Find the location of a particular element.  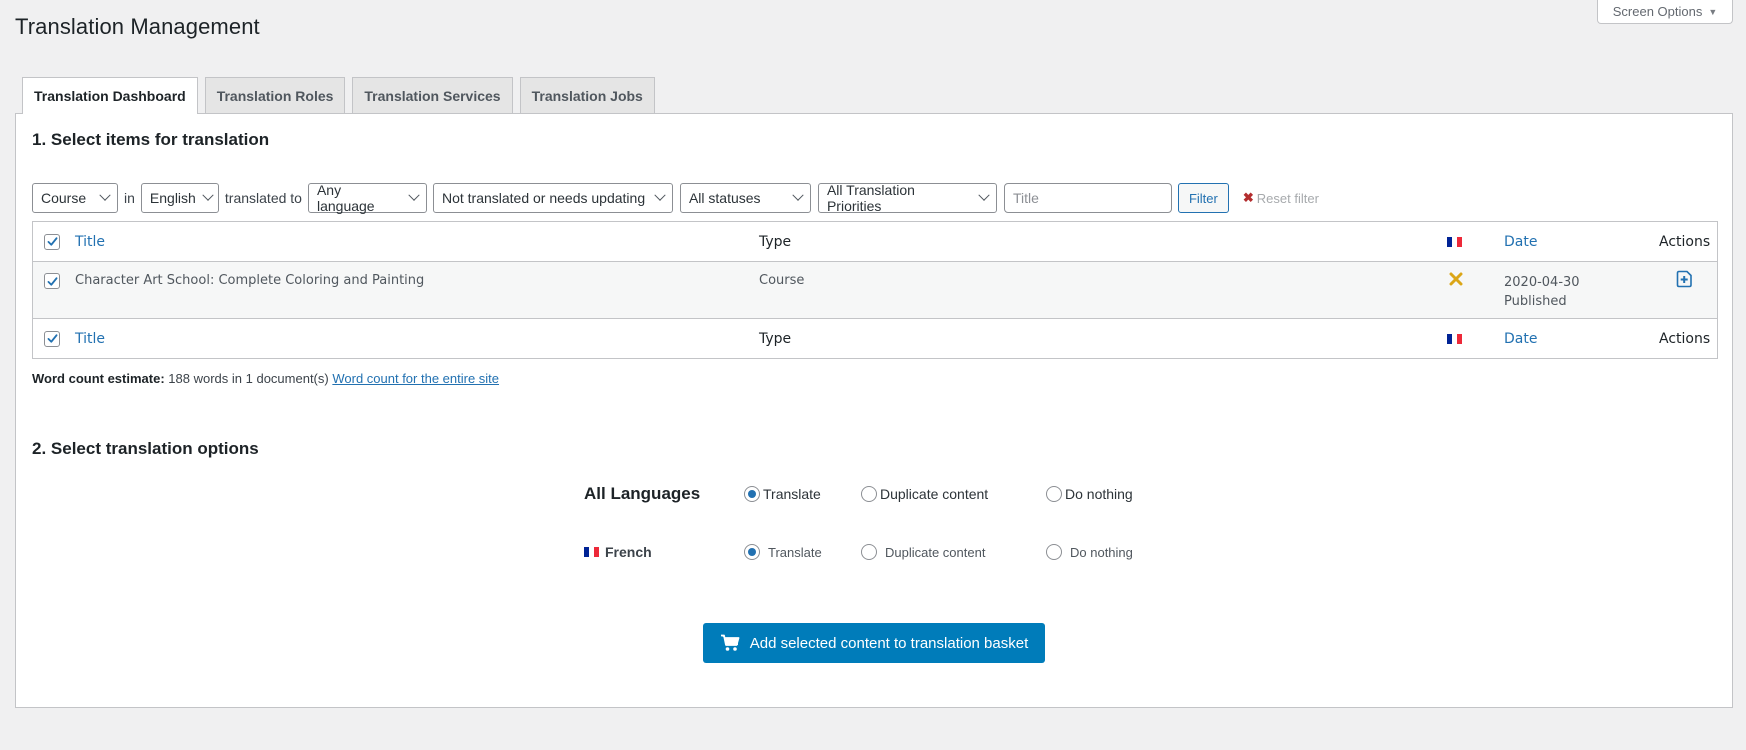

tab-translation-services: Translation Services is located at coordinates (432, 95).